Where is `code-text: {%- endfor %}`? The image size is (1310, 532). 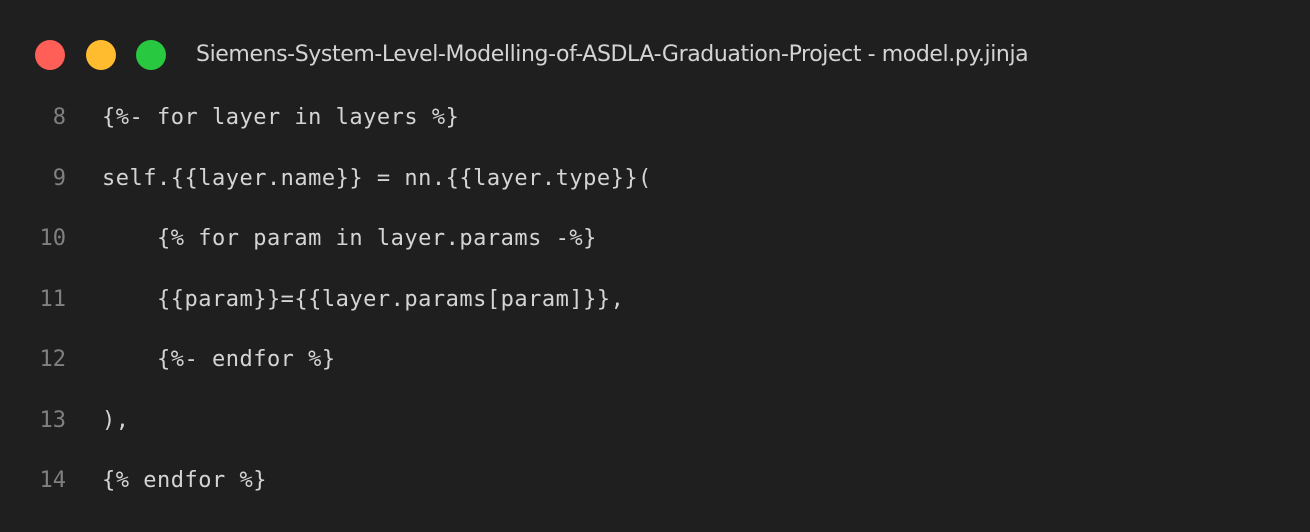
code-text: {%- endfor %} is located at coordinates (219, 360).